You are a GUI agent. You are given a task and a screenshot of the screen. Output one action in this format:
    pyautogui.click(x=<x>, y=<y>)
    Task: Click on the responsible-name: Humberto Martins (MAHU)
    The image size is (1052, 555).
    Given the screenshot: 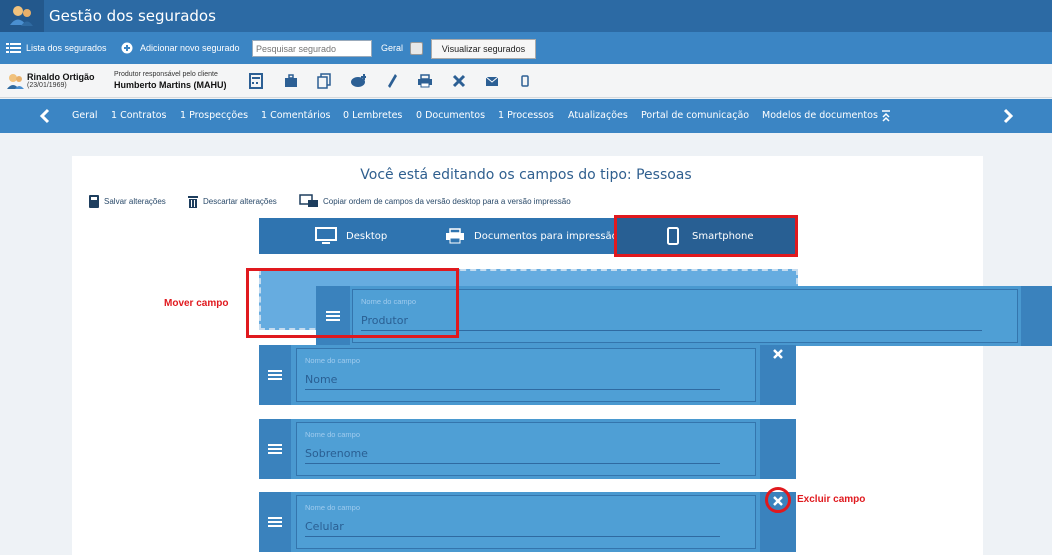 What is the action you would take?
    pyautogui.click(x=170, y=85)
    